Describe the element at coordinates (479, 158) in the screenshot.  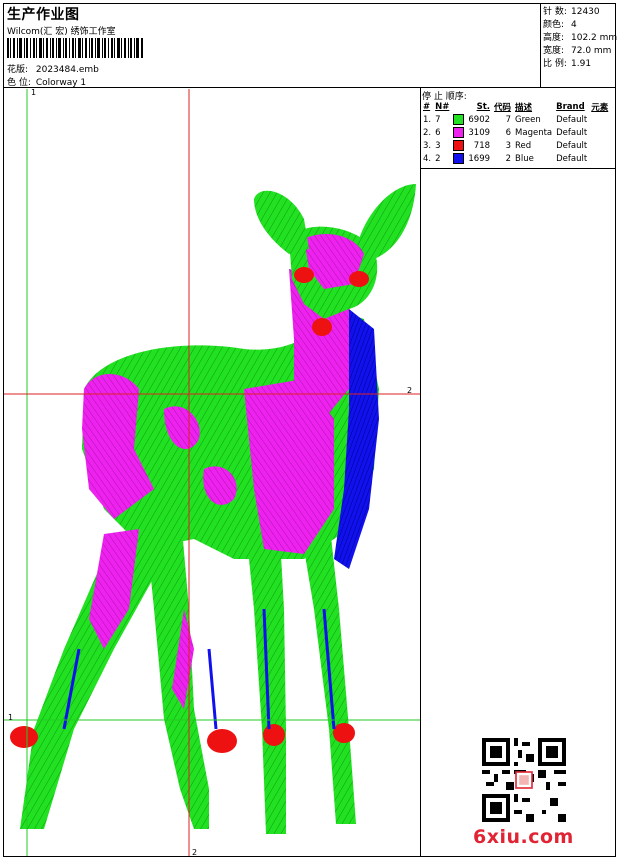
I see `row-stitches: 1699` at that location.